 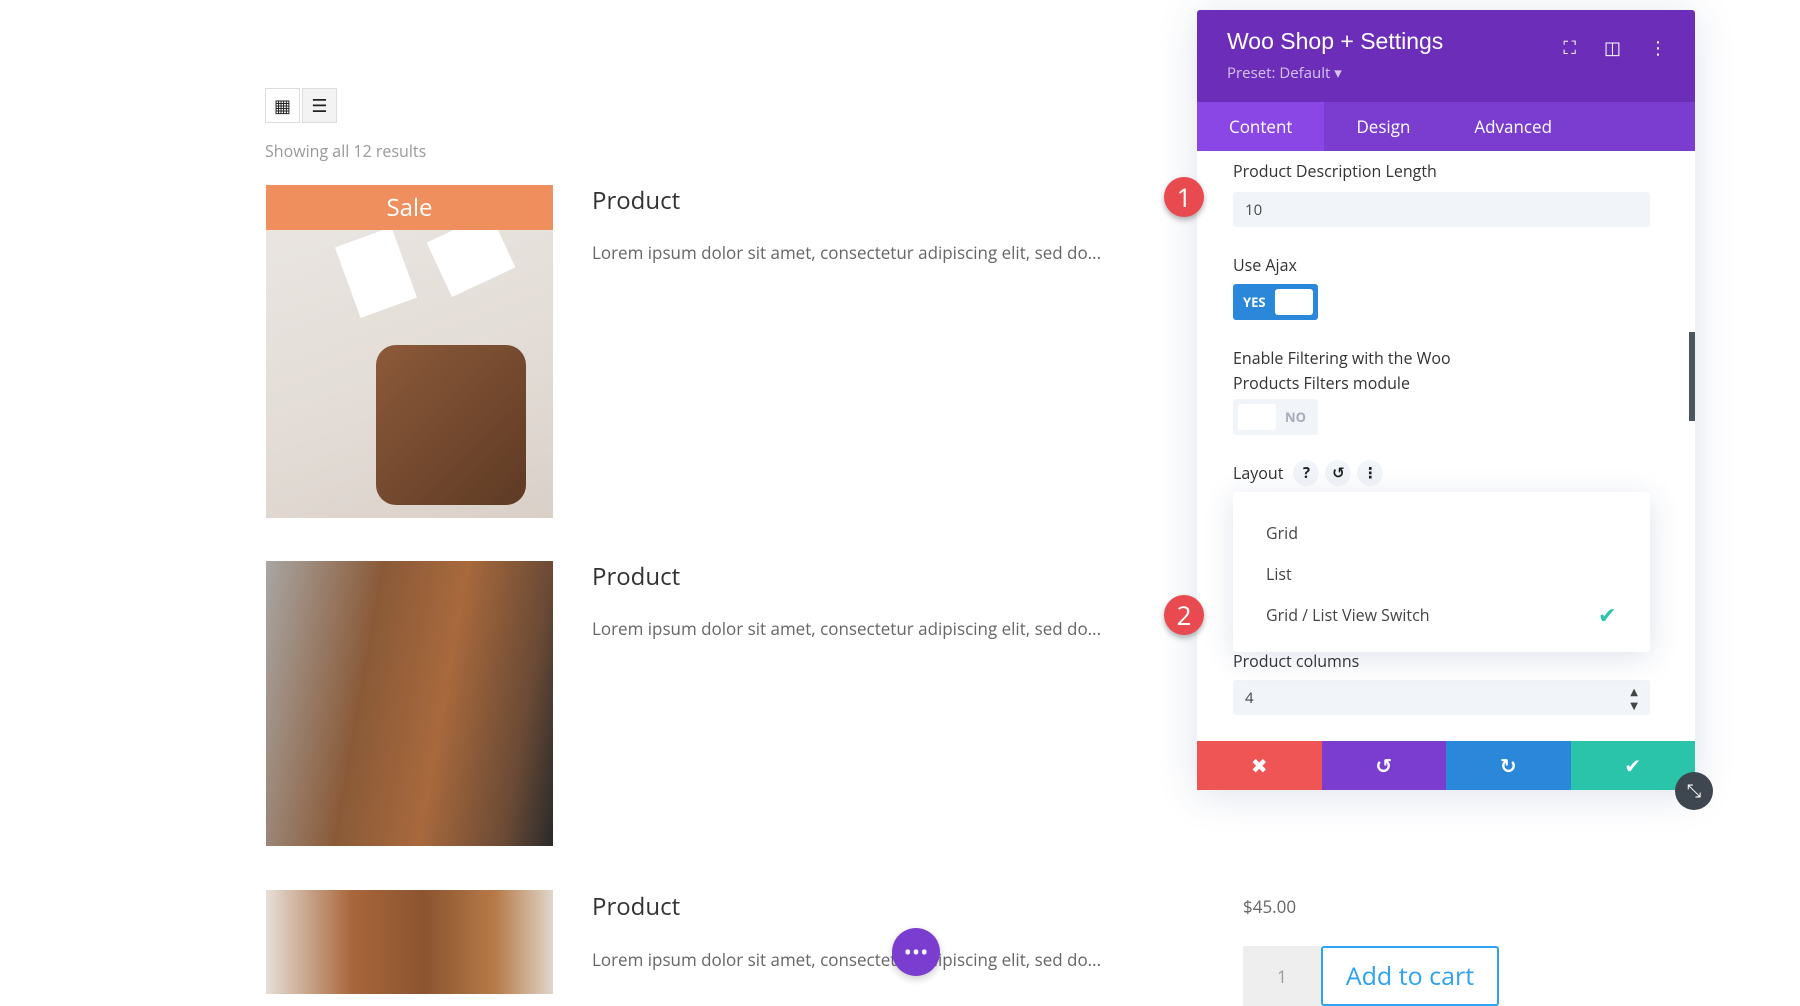 I want to click on toggle-state: YES, so click(x=1254, y=302).